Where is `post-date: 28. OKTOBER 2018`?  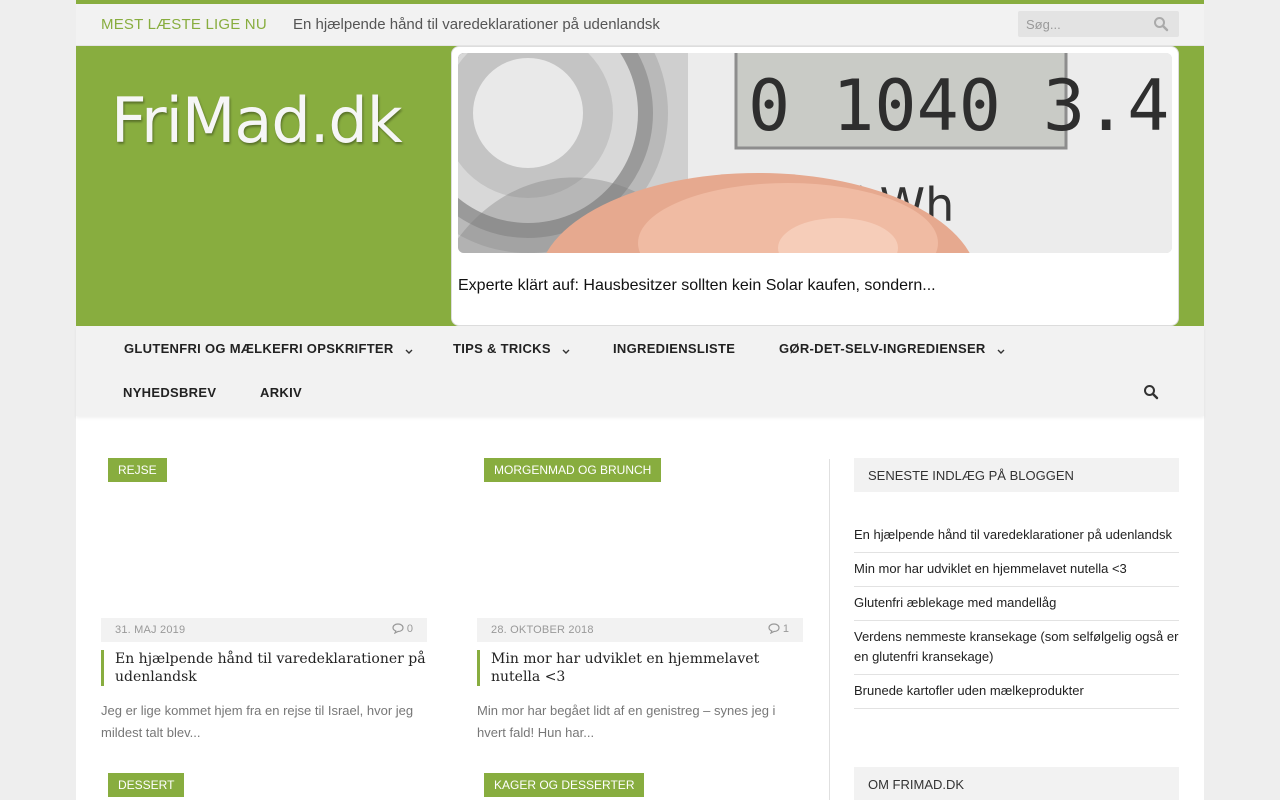 post-date: 28. OKTOBER 2018 is located at coordinates (542, 630).